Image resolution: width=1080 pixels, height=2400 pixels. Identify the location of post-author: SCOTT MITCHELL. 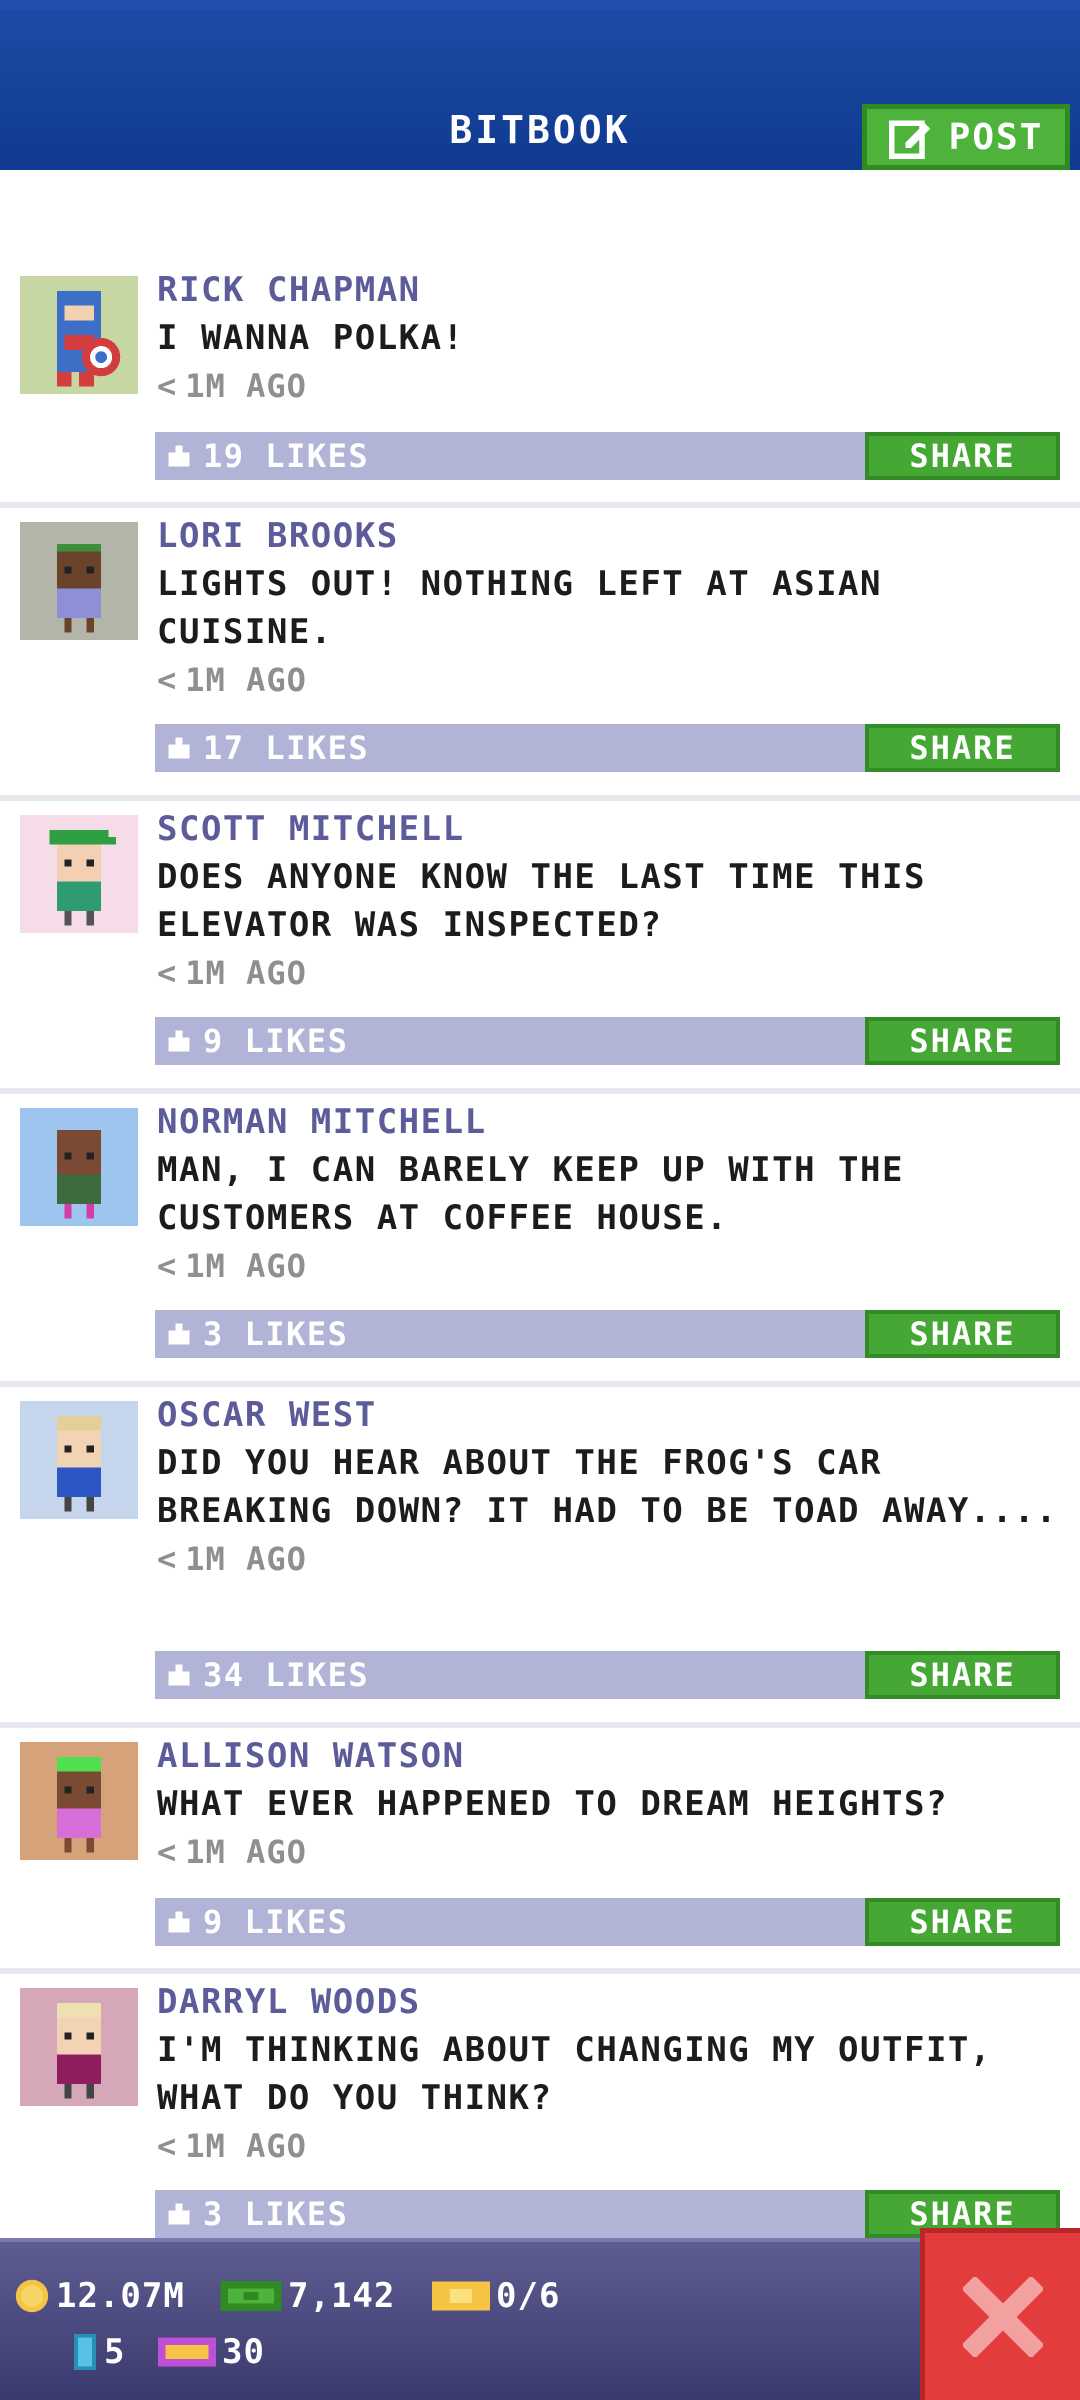
(608, 829).